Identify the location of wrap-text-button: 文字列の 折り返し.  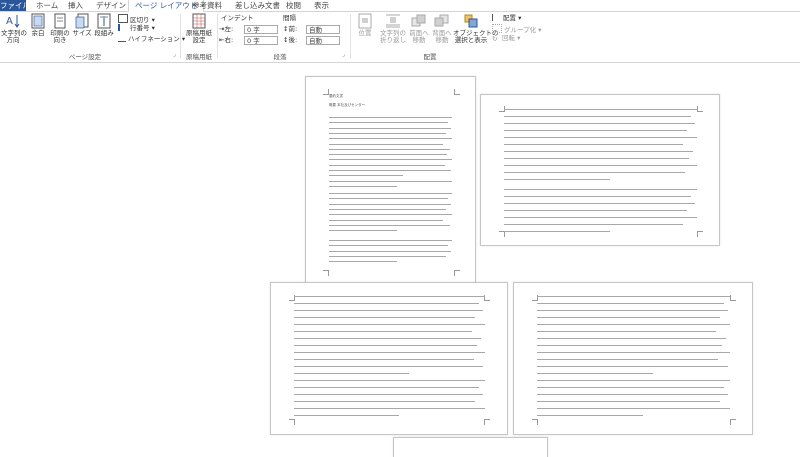
(393, 28).